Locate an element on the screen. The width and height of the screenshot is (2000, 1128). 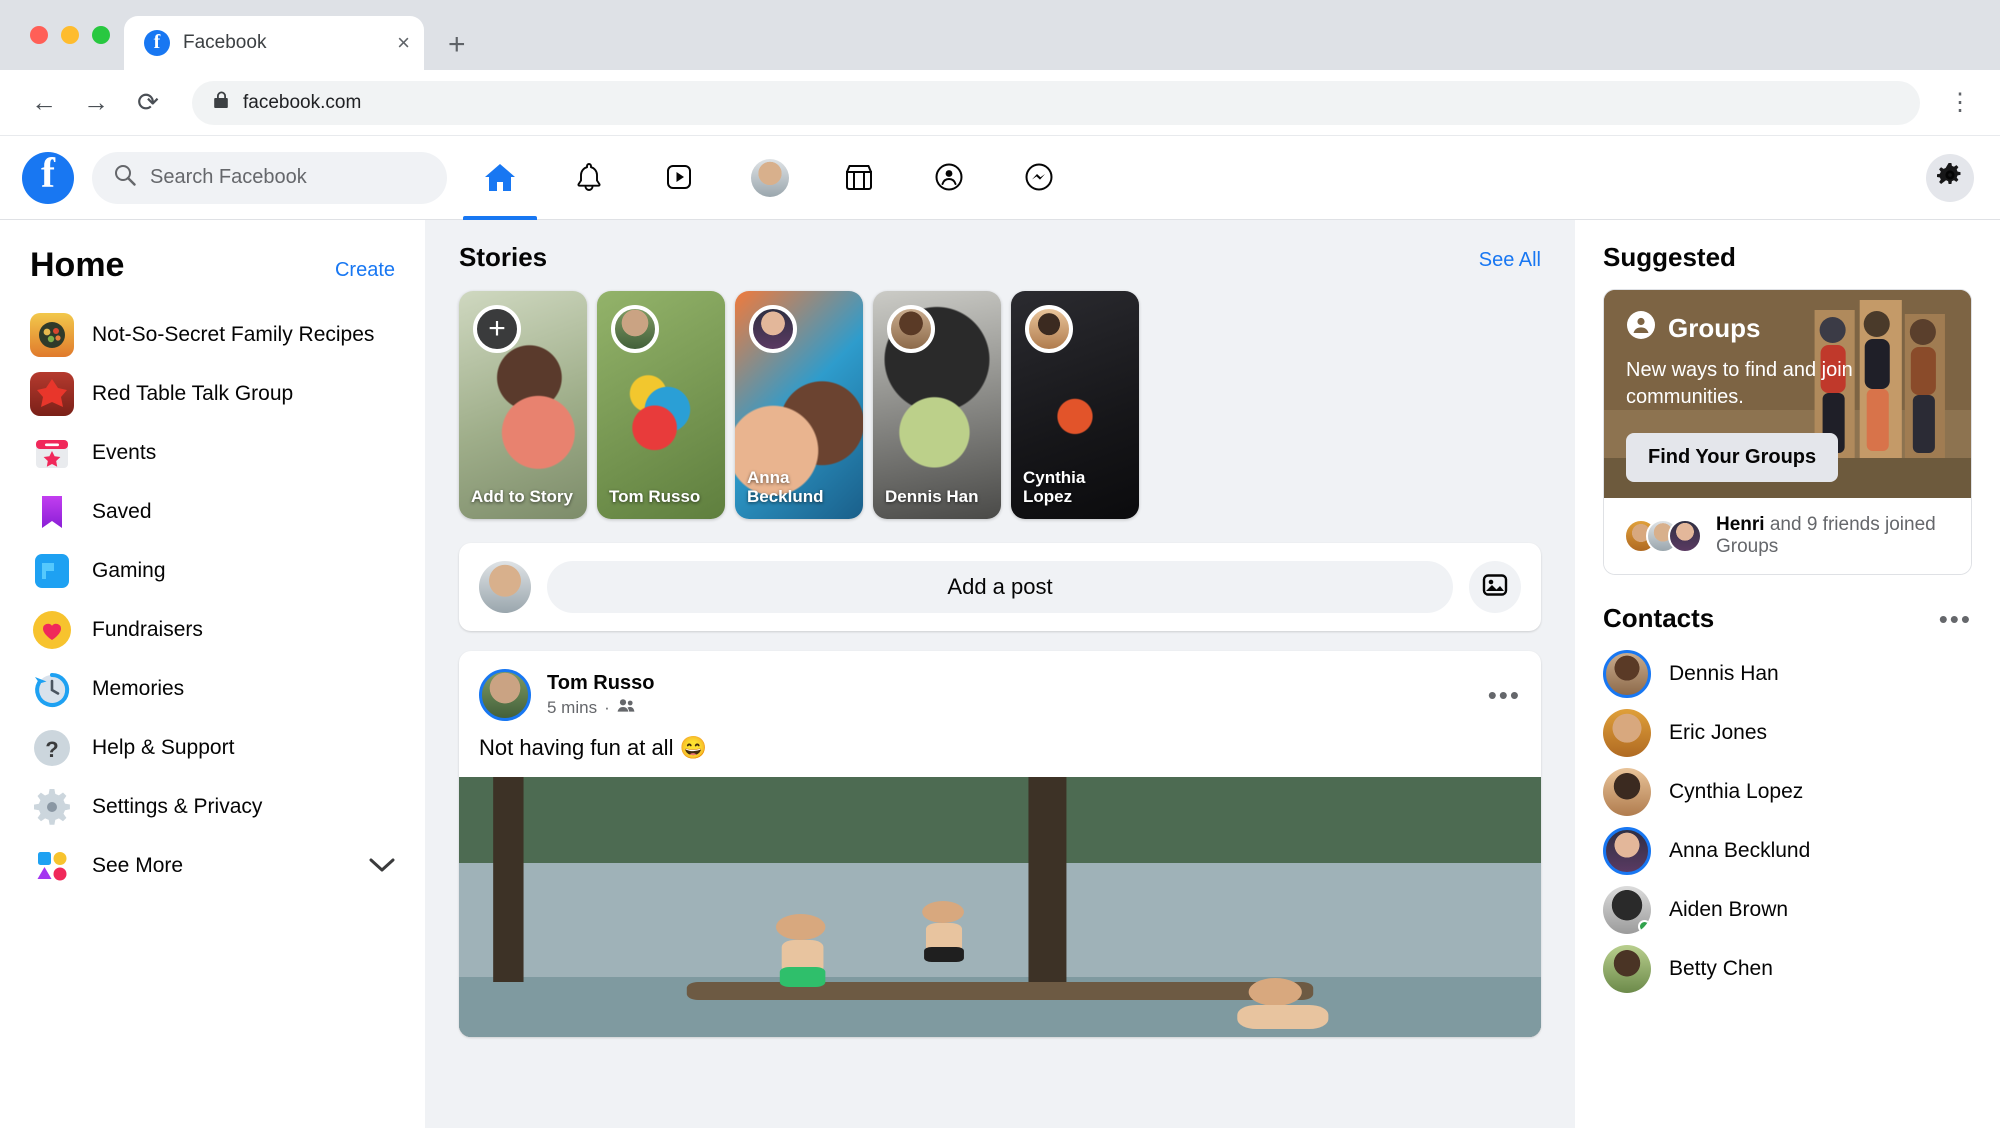
close-tab-icon: × is located at coordinates (403, 43).